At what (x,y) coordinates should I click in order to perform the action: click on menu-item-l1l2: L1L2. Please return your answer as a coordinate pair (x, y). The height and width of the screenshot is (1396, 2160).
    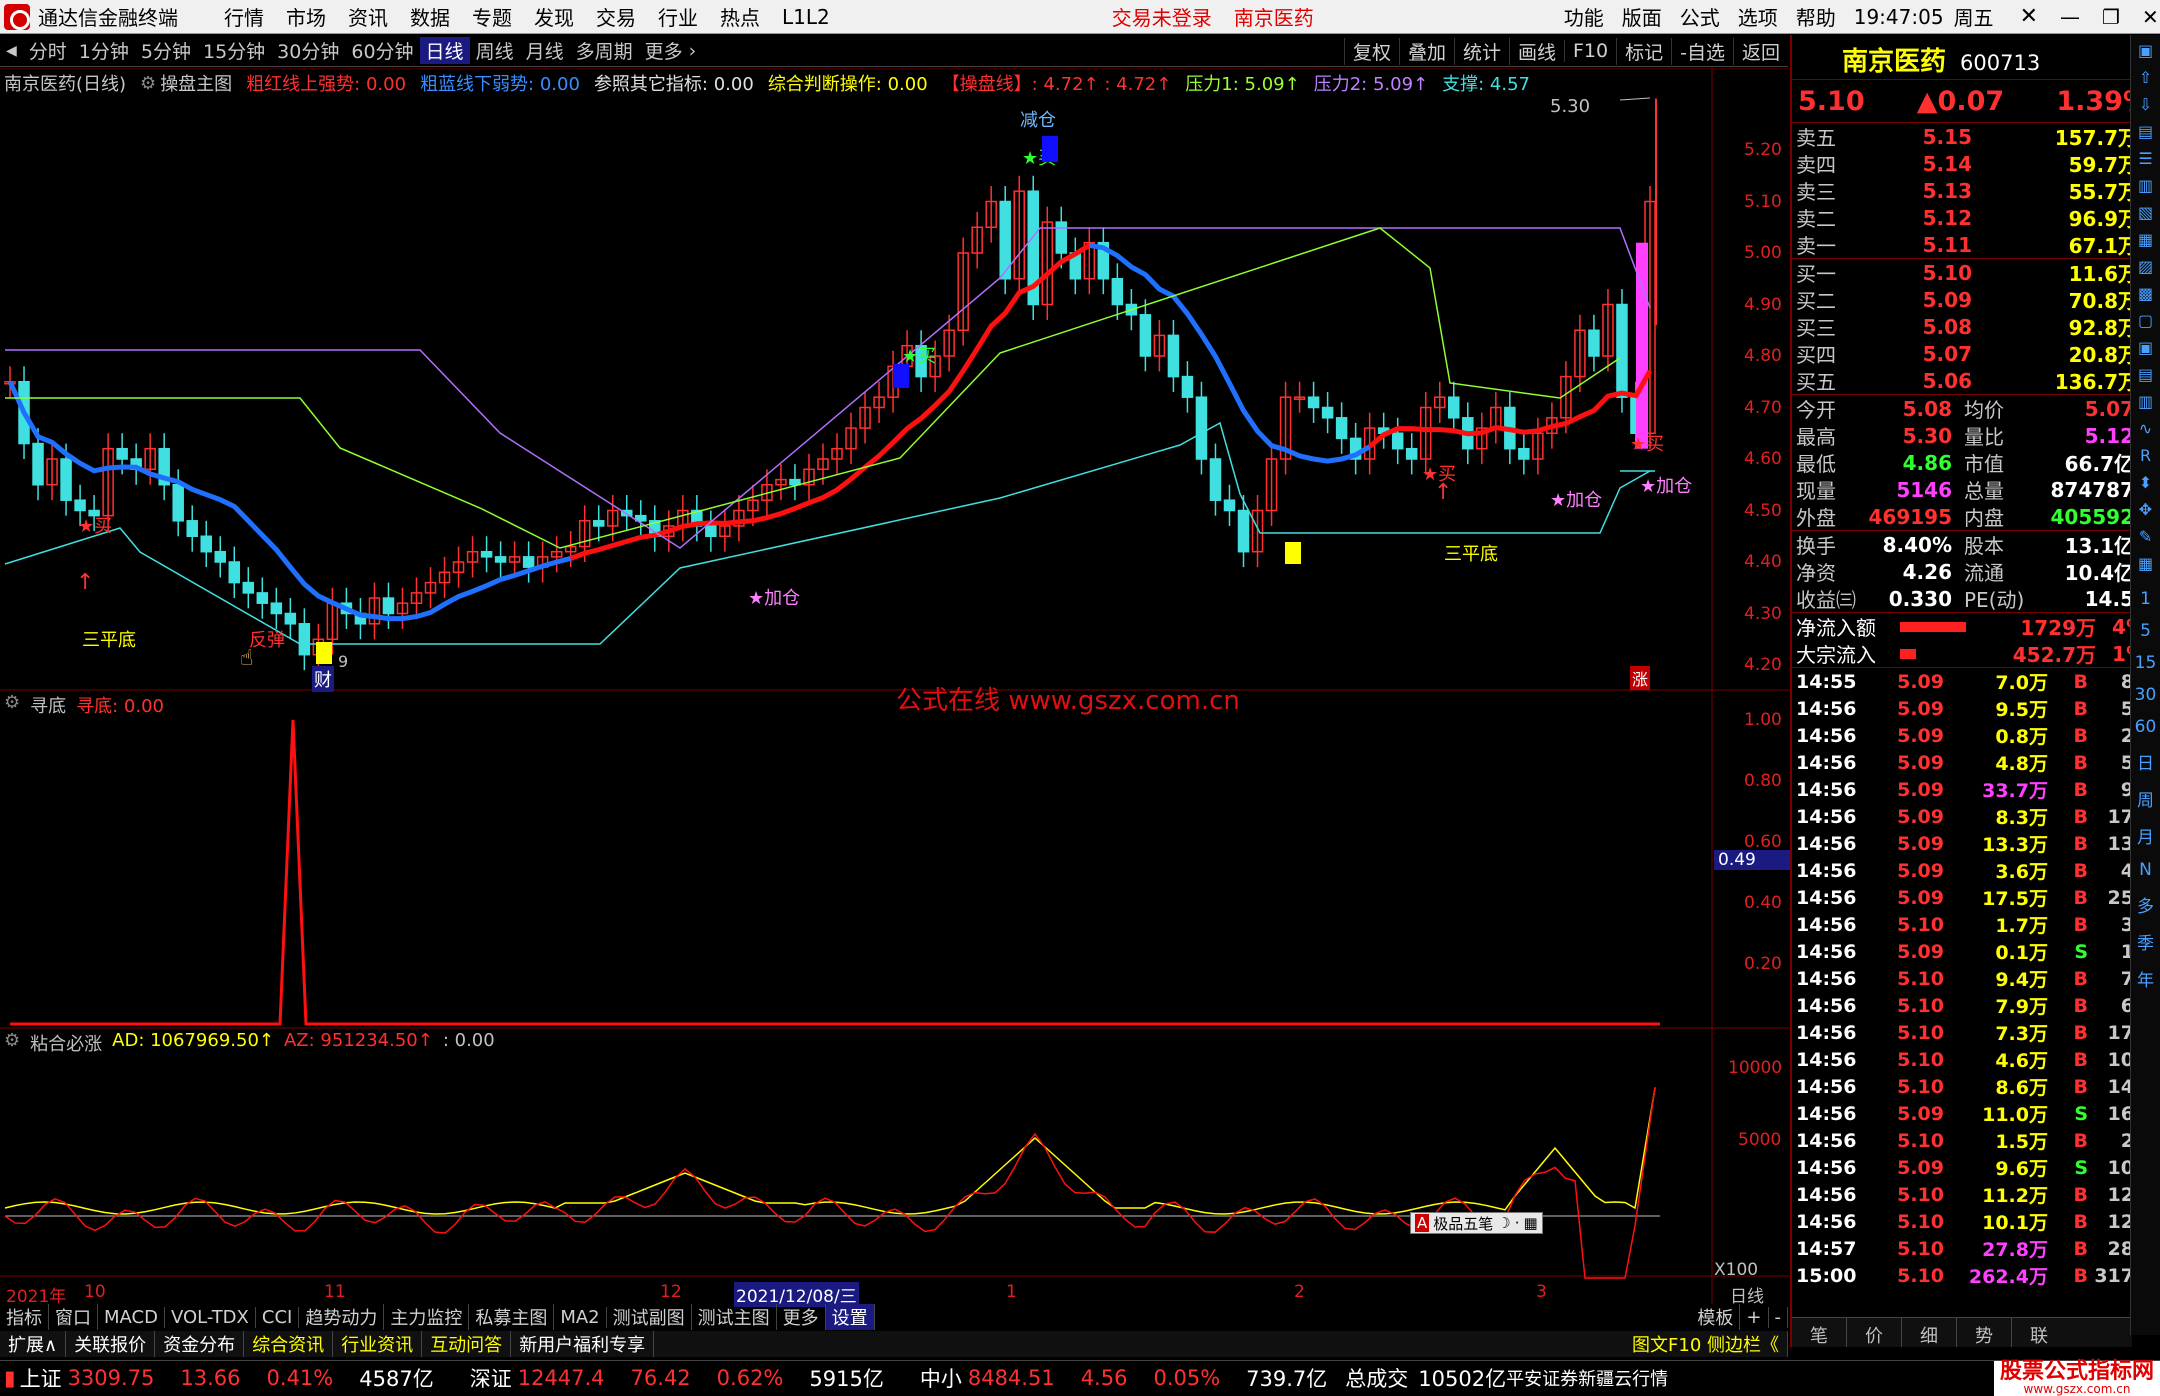
    Looking at the image, I should click on (806, 17).